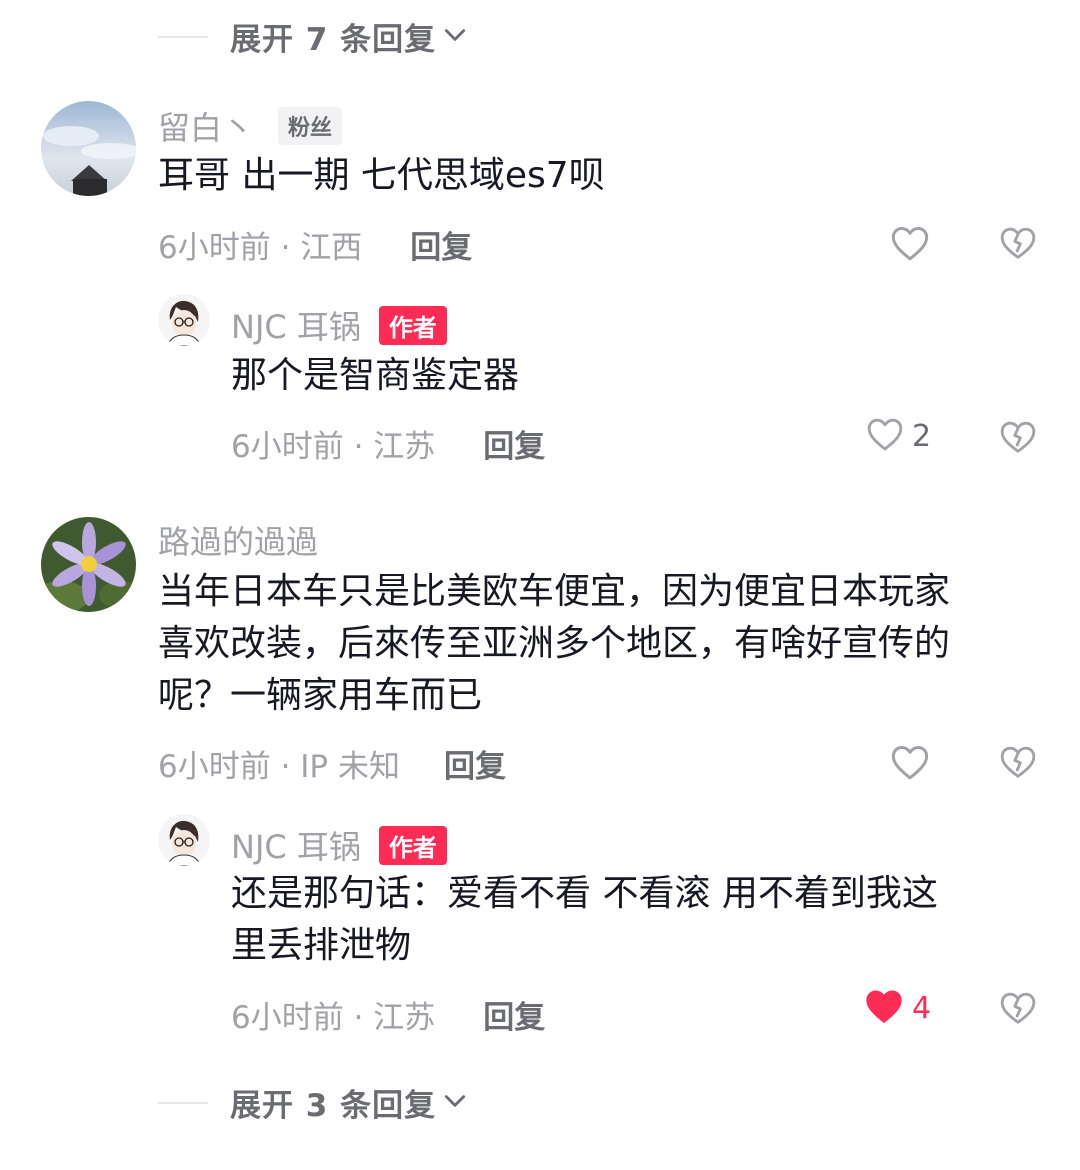 Image resolution: width=1080 pixels, height=1170 pixels. What do you see at coordinates (922, 1008) in the screenshot?
I see `like-count: 4` at bounding box center [922, 1008].